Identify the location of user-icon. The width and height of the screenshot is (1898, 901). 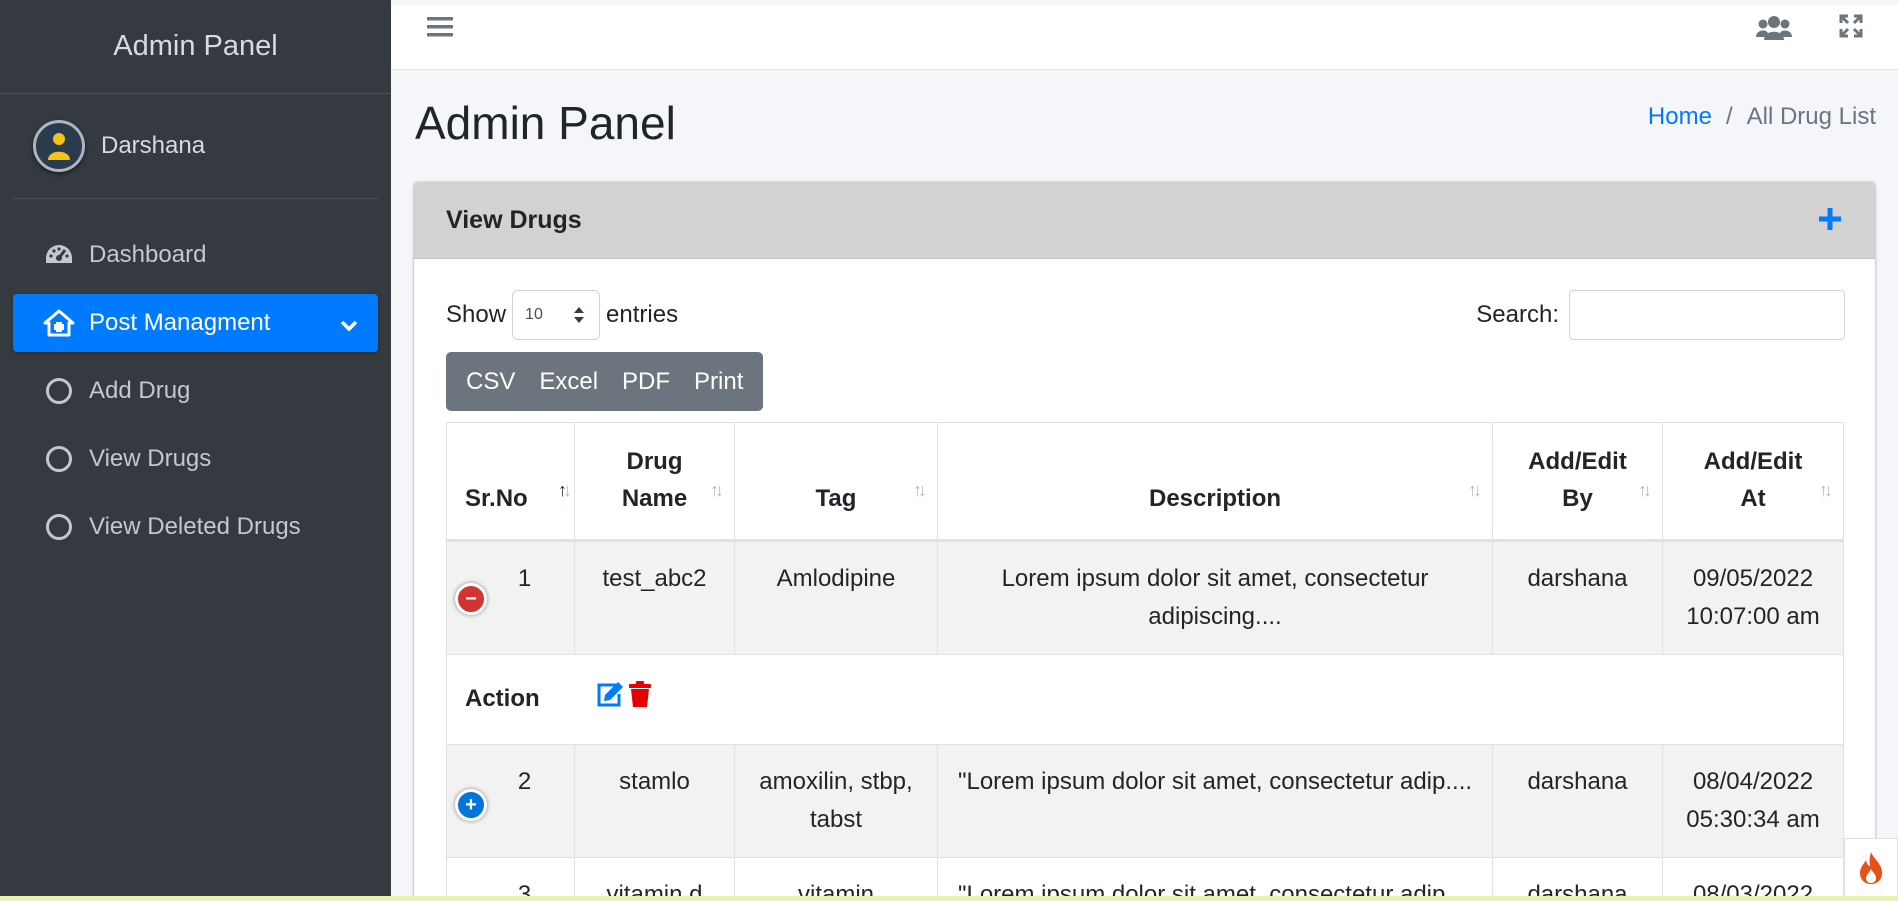
(59, 146).